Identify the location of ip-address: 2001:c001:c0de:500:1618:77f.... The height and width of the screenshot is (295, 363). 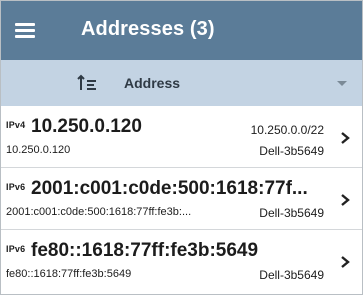
(169, 188).